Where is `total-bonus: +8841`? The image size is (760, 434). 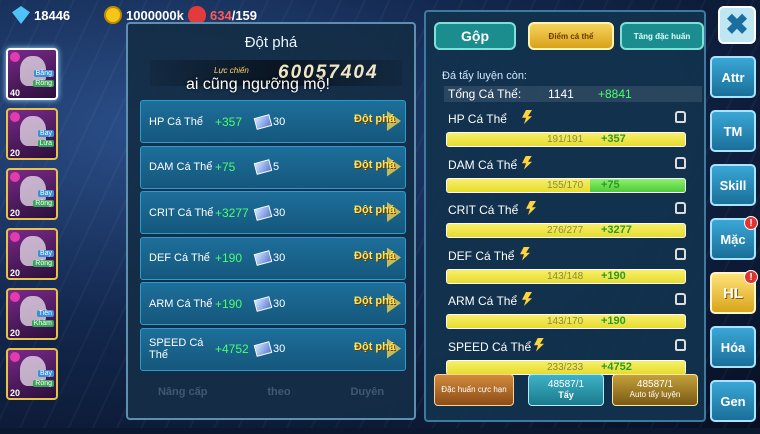 total-bonus: +8841 is located at coordinates (615, 94).